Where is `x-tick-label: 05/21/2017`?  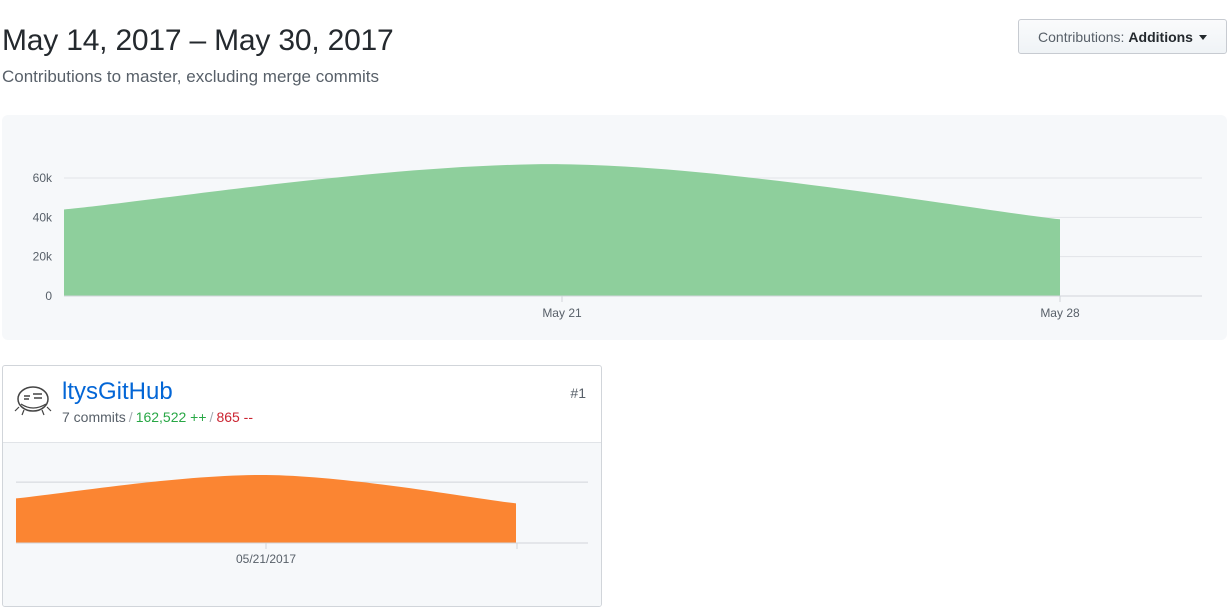 x-tick-label: 05/21/2017 is located at coordinates (266, 559).